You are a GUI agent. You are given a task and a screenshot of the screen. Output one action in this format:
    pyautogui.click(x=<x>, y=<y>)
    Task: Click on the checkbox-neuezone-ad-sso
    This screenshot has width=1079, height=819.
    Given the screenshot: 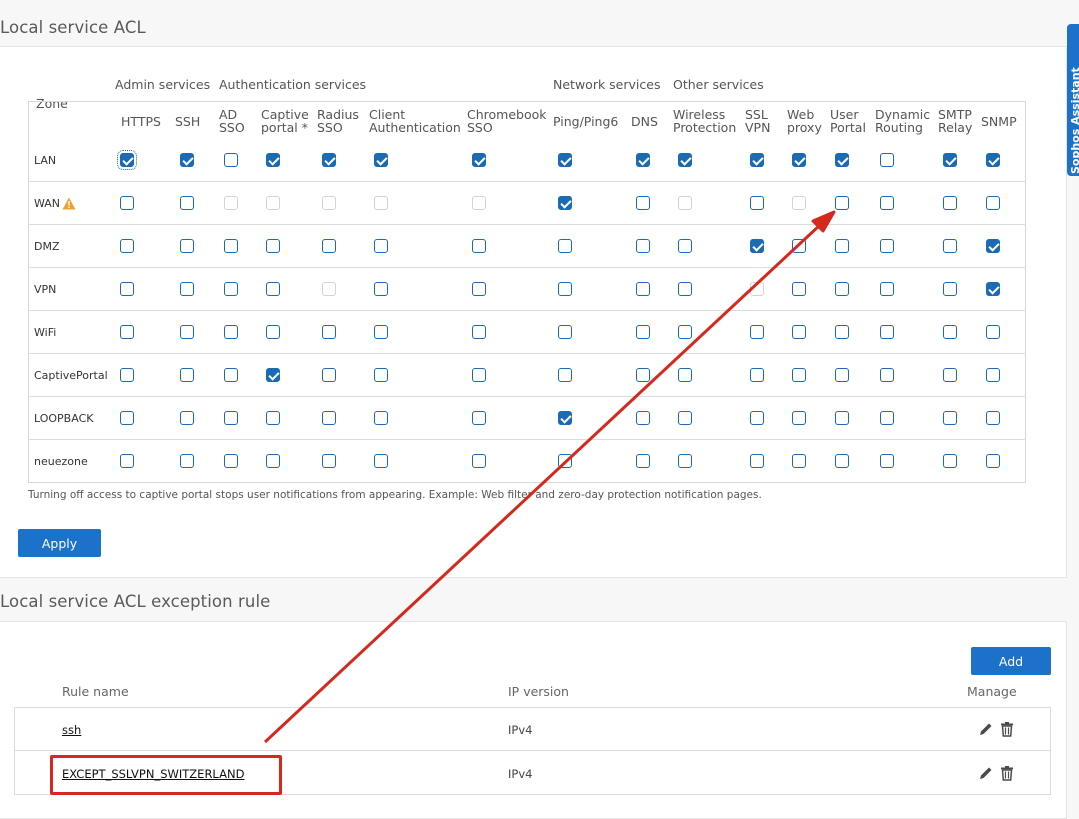 What is the action you would take?
    pyautogui.click(x=231, y=461)
    